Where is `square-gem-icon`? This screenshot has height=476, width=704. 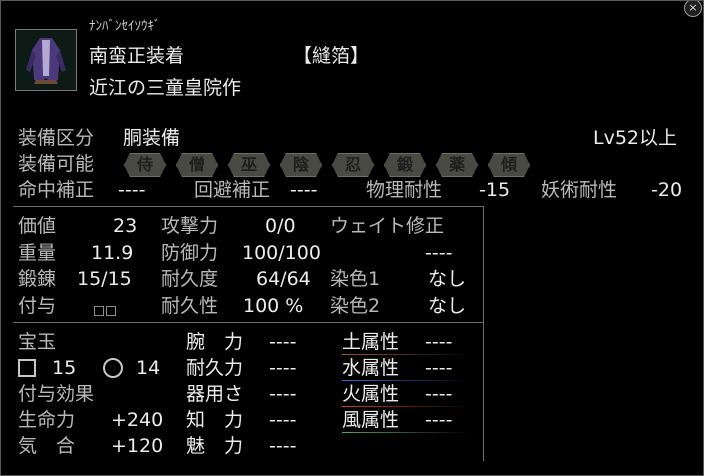 square-gem-icon is located at coordinates (27, 368).